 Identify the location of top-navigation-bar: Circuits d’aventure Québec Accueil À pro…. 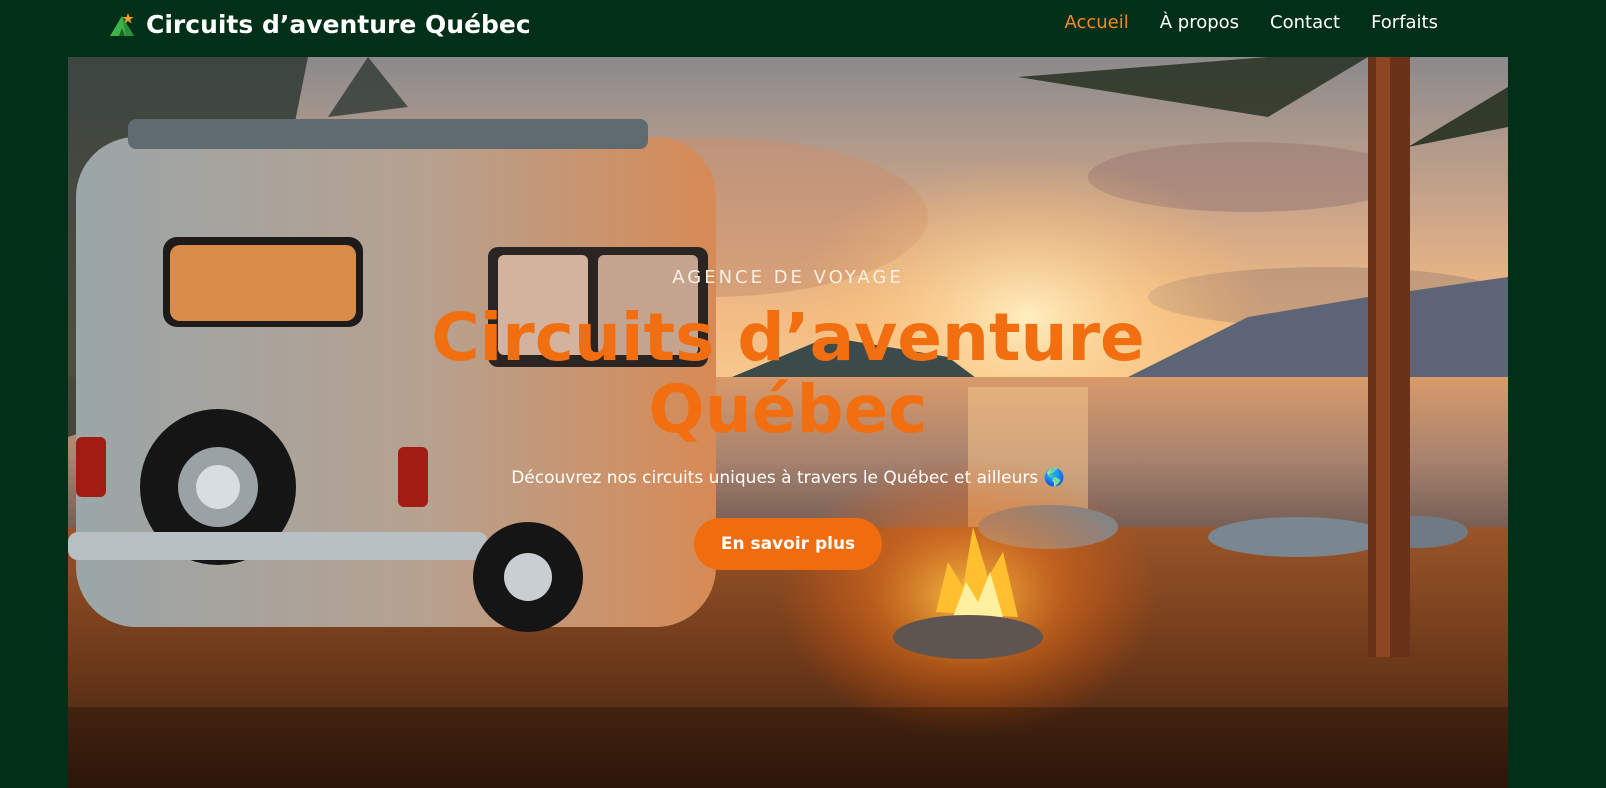
(803, 28).